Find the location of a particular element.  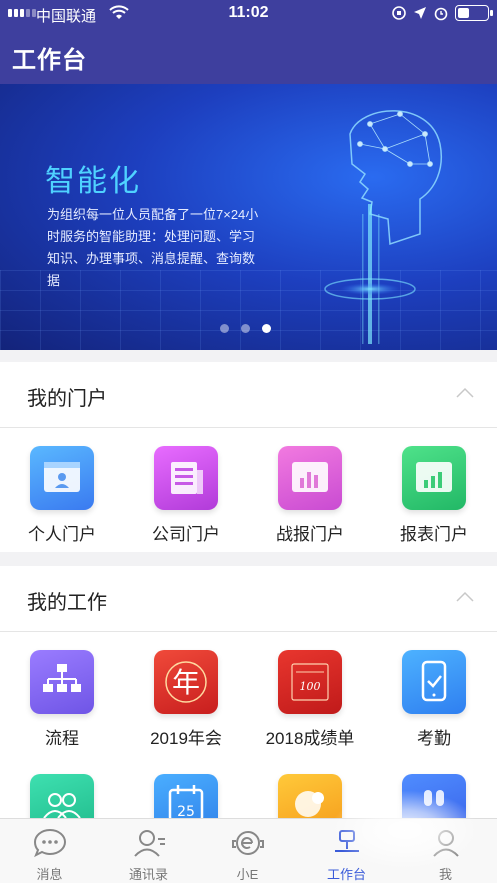

tab-label: 工作台 is located at coordinates (346, 874).